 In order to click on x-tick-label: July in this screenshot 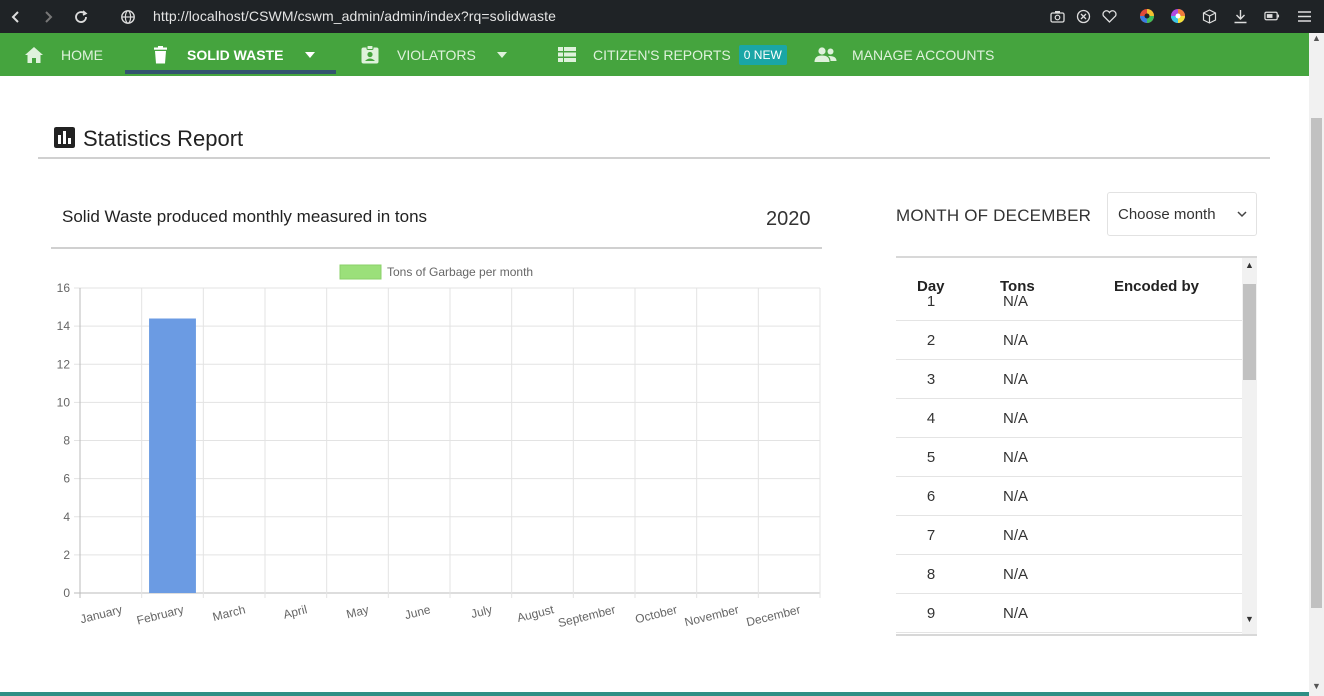, I will do `click(481, 611)`.